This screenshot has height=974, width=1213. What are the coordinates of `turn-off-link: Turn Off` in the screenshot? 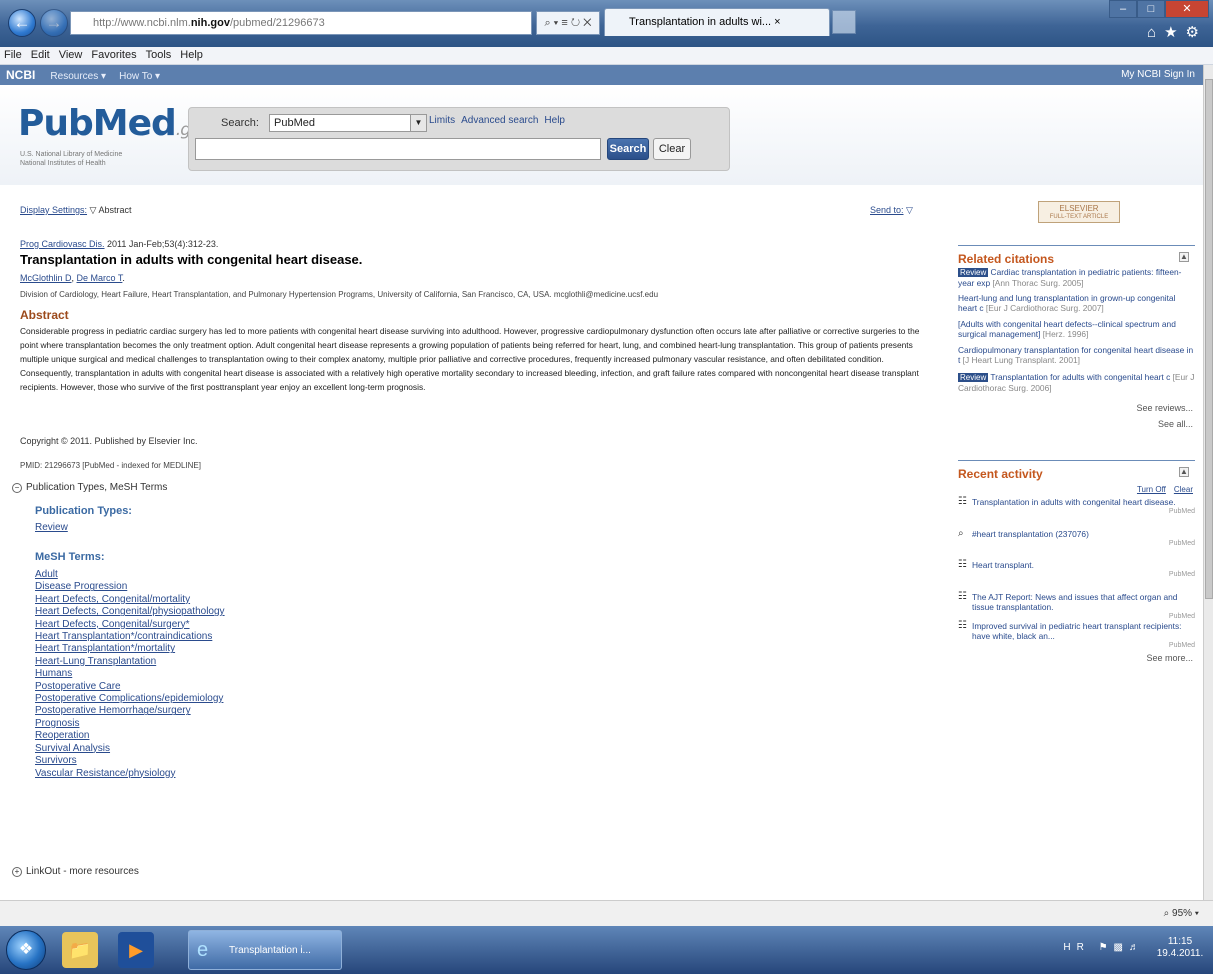 It's located at (1151, 489).